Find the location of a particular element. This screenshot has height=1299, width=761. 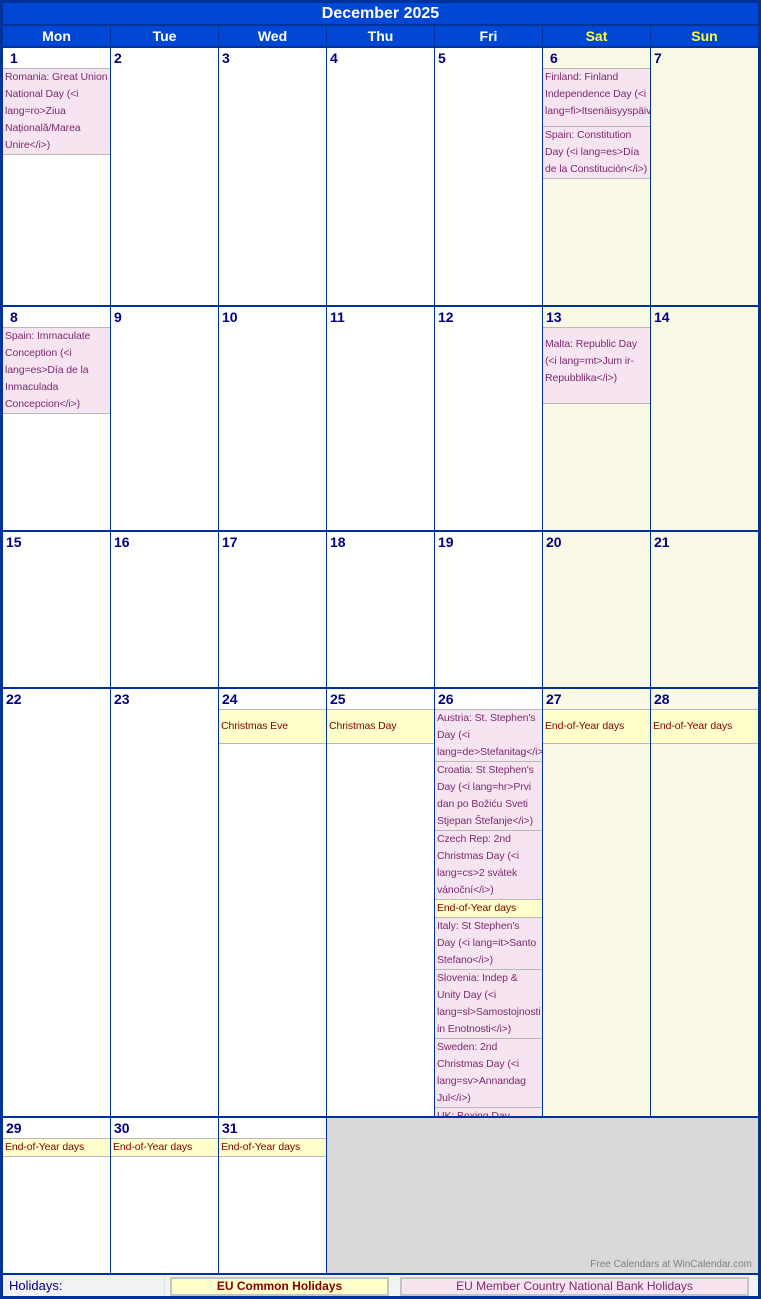

day-number: 26 is located at coordinates (446, 699).